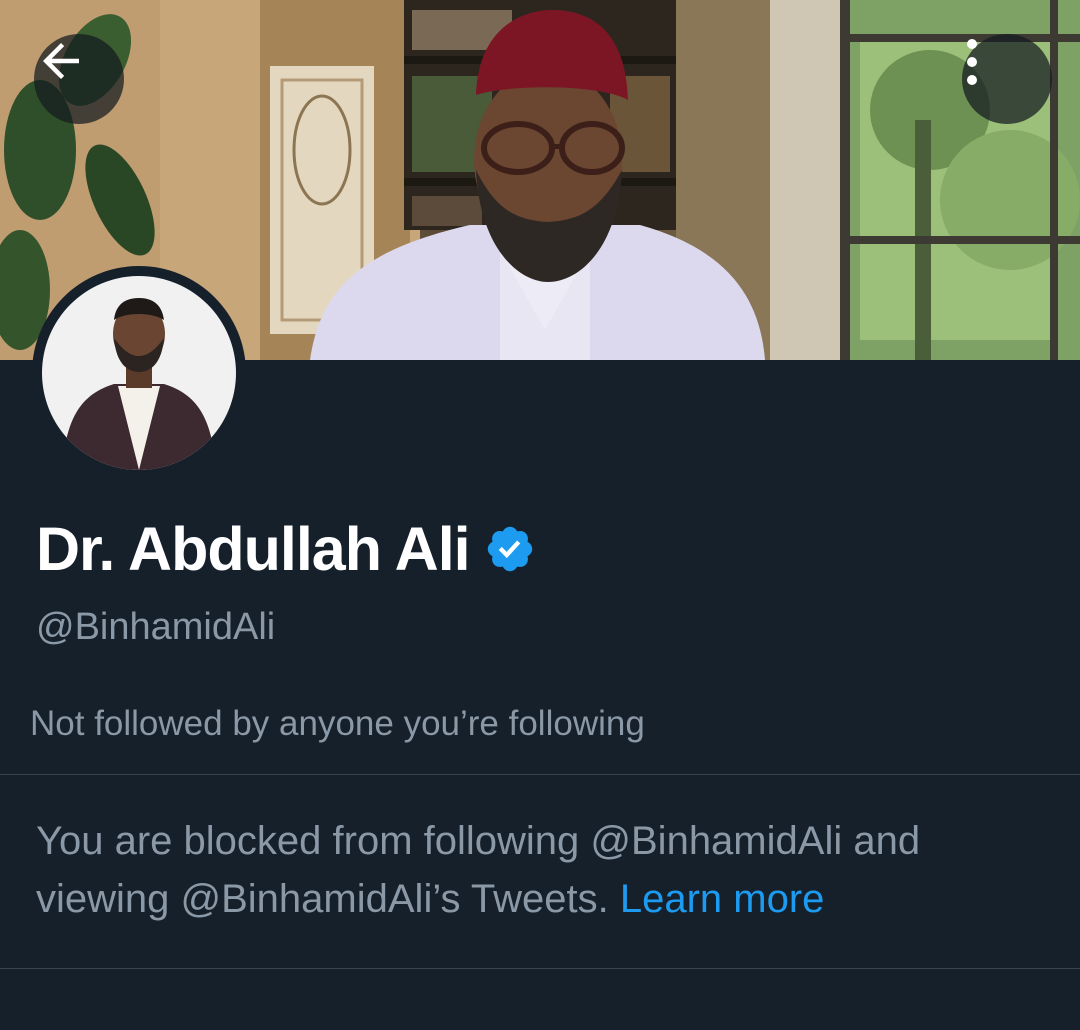 The width and height of the screenshot is (1080, 1030). Describe the element at coordinates (510, 549) in the screenshot. I see `verified-badge-icon` at that location.